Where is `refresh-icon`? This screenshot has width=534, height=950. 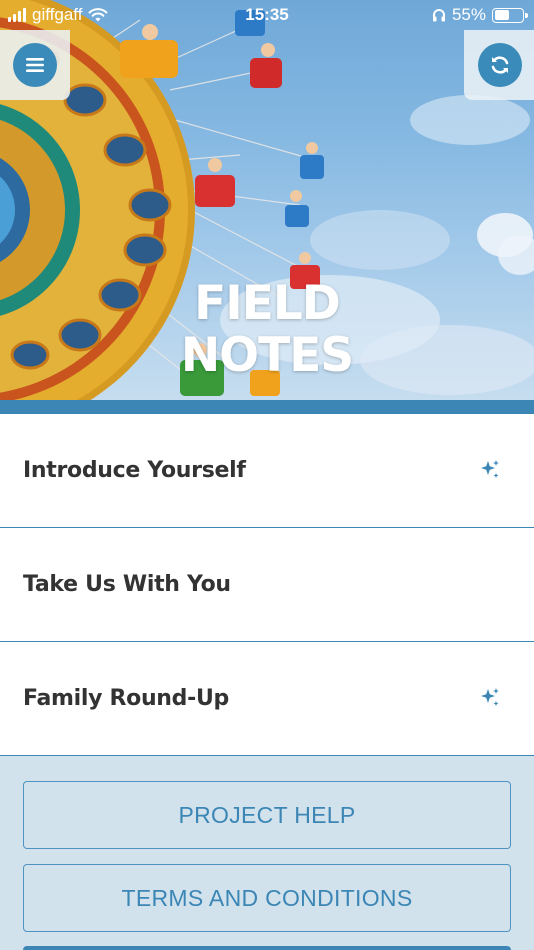 refresh-icon is located at coordinates (500, 65).